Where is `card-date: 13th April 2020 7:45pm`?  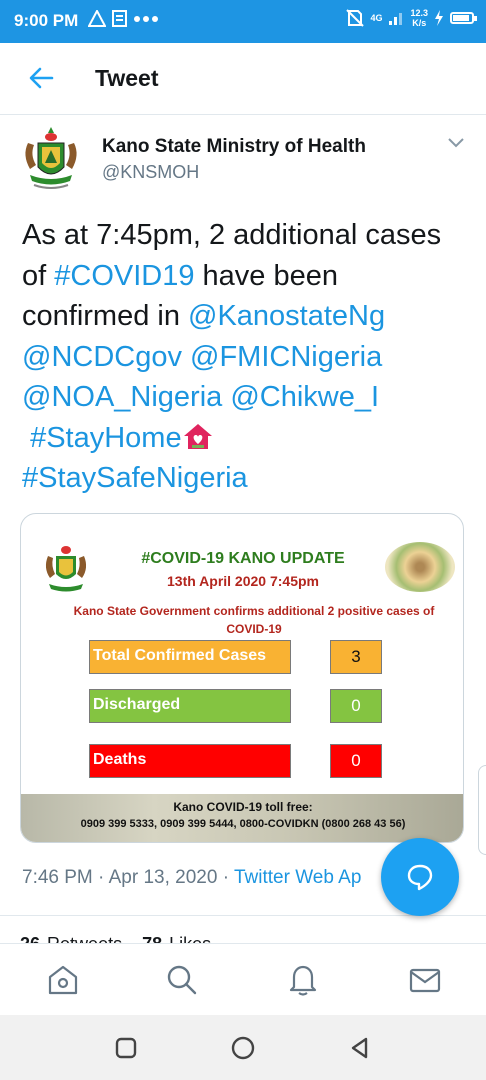
card-date: 13th April 2020 7:45pm is located at coordinates (243, 581).